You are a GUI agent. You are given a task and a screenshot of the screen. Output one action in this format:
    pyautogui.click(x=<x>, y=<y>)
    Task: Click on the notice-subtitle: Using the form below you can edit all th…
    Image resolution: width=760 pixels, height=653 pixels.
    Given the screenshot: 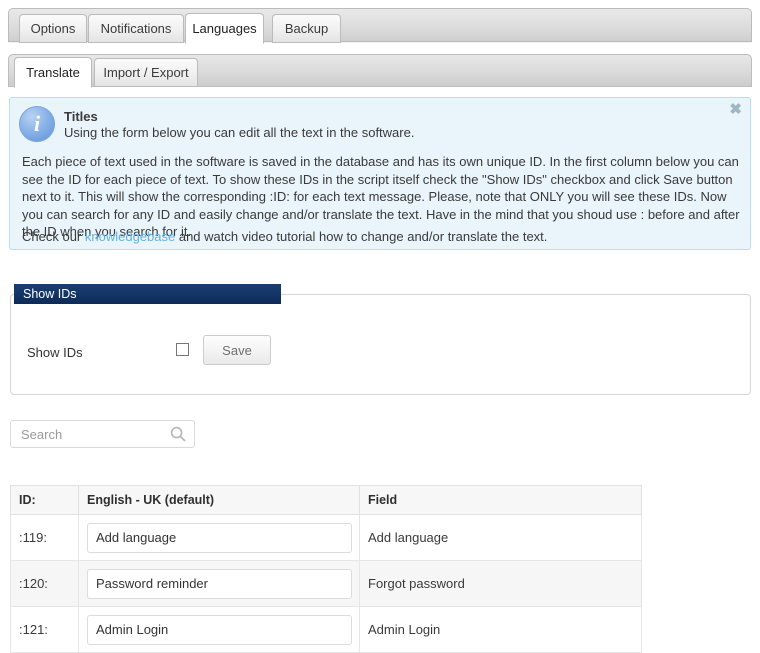 What is the action you would take?
    pyautogui.click(x=239, y=132)
    